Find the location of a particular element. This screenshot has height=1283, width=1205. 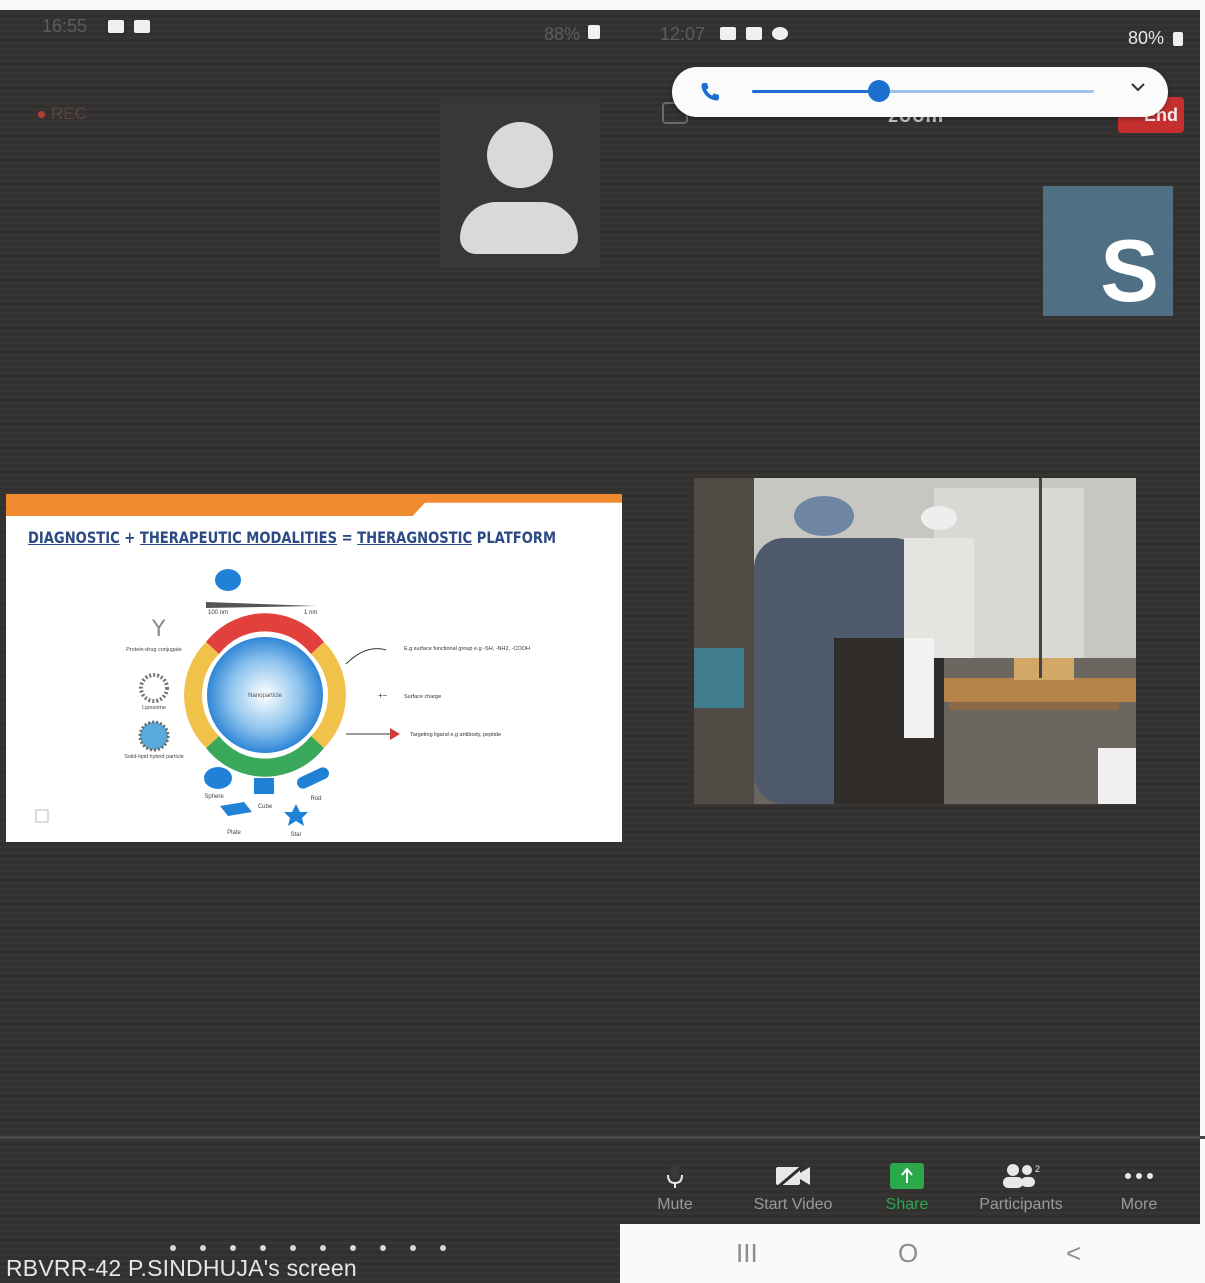

shape-label-3: Plate is located at coordinates (234, 833).